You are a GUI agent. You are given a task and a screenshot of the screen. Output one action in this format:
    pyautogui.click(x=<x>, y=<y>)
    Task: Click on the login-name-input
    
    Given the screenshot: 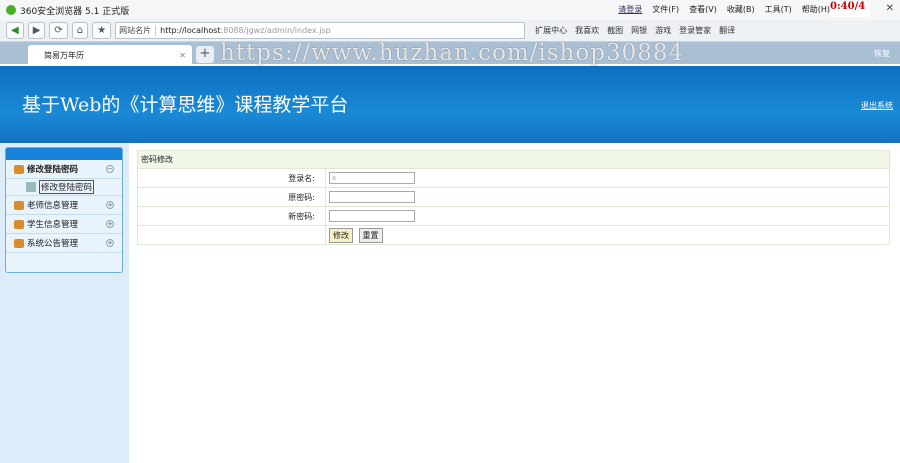 What is the action you would take?
    pyautogui.click(x=372, y=178)
    